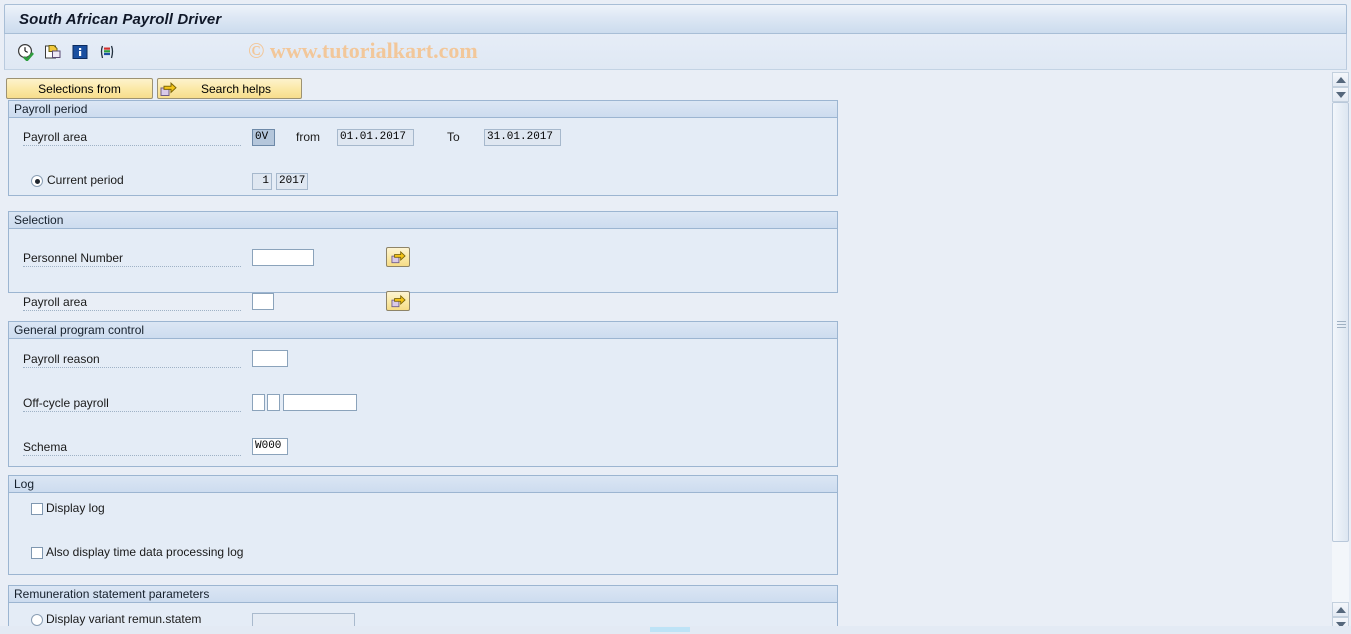 The width and height of the screenshot is (1351, 634). Describe the element at coordinates (236, 88) in the screenshot. I see `search-helps-label: Search helps` at that location.